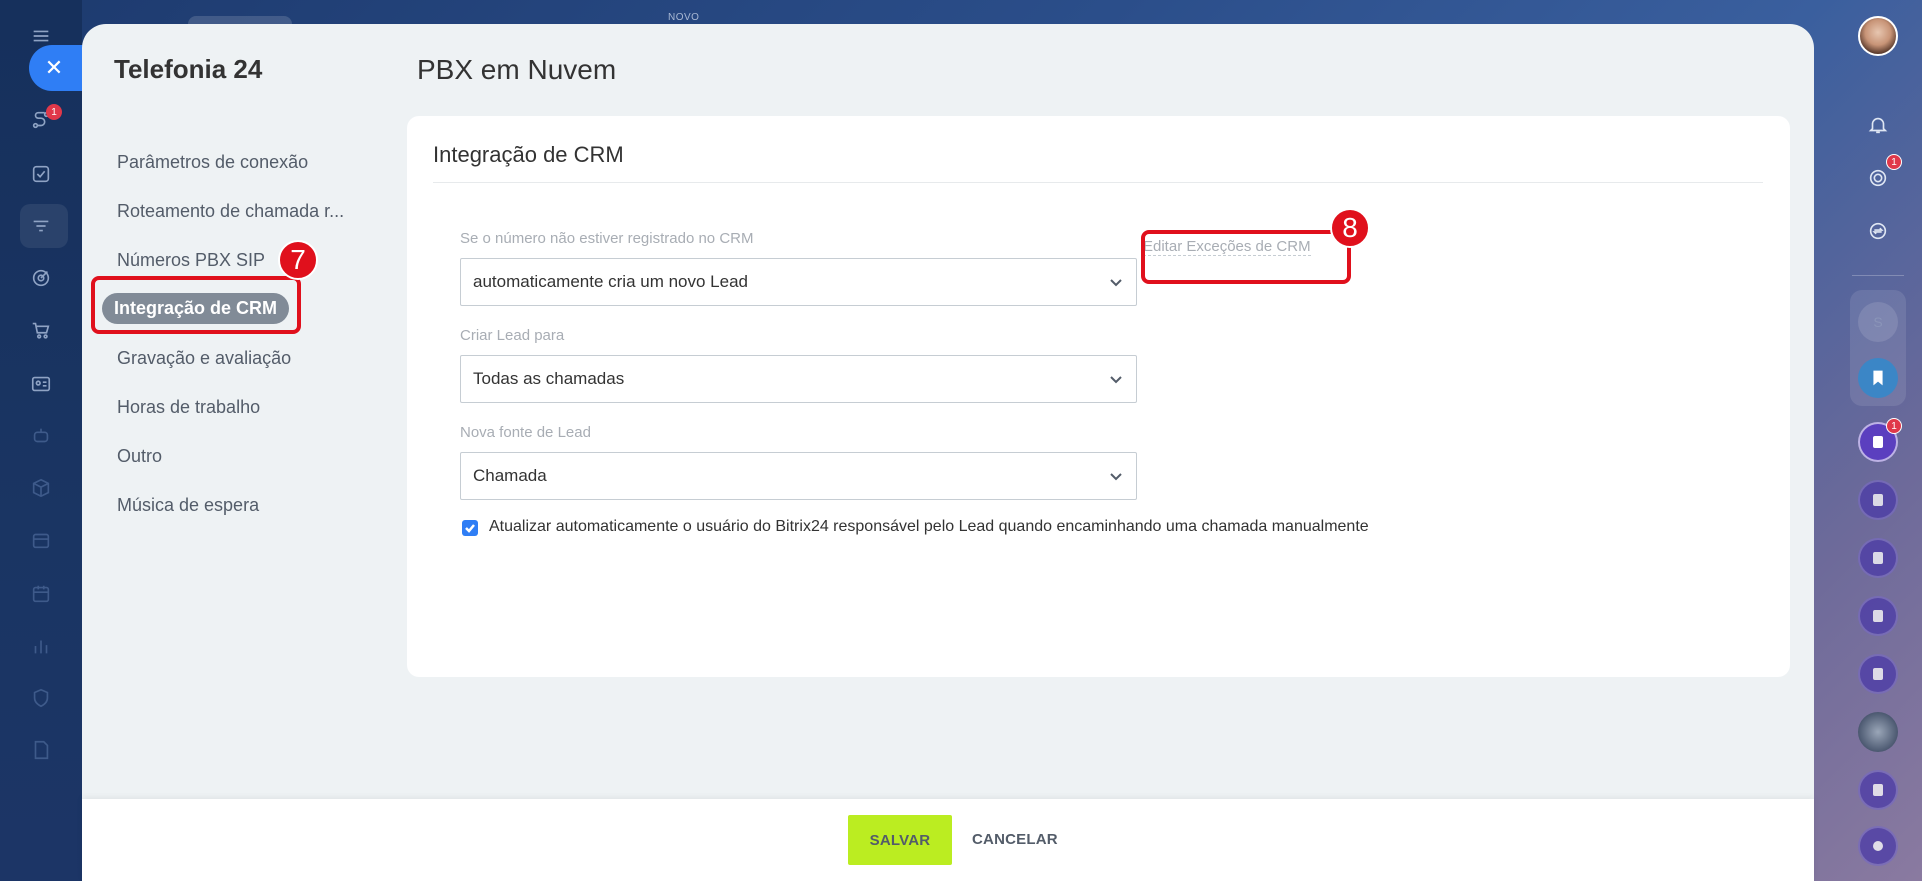  What do you see at coordinates (1878, 846) in the screenshot?
I see `copilot-icon` at bounding box center [1878, 846].